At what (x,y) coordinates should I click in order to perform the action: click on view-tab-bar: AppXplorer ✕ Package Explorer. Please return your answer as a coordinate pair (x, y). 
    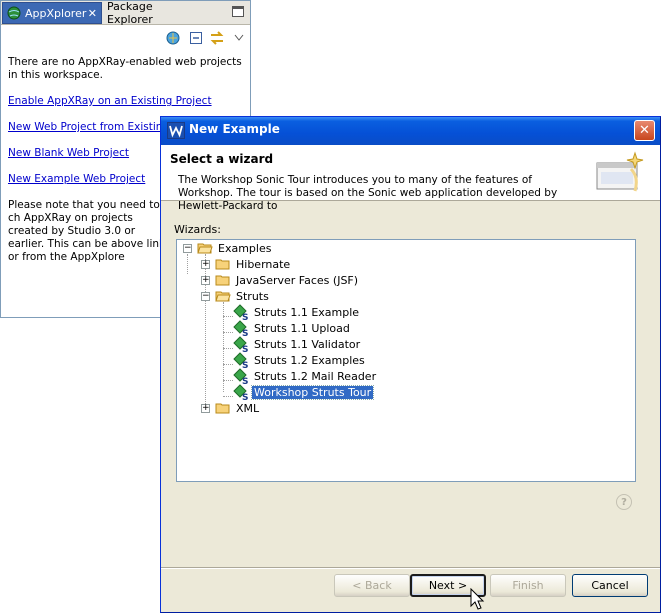
    Looking at the image, I should click on (125, 13).